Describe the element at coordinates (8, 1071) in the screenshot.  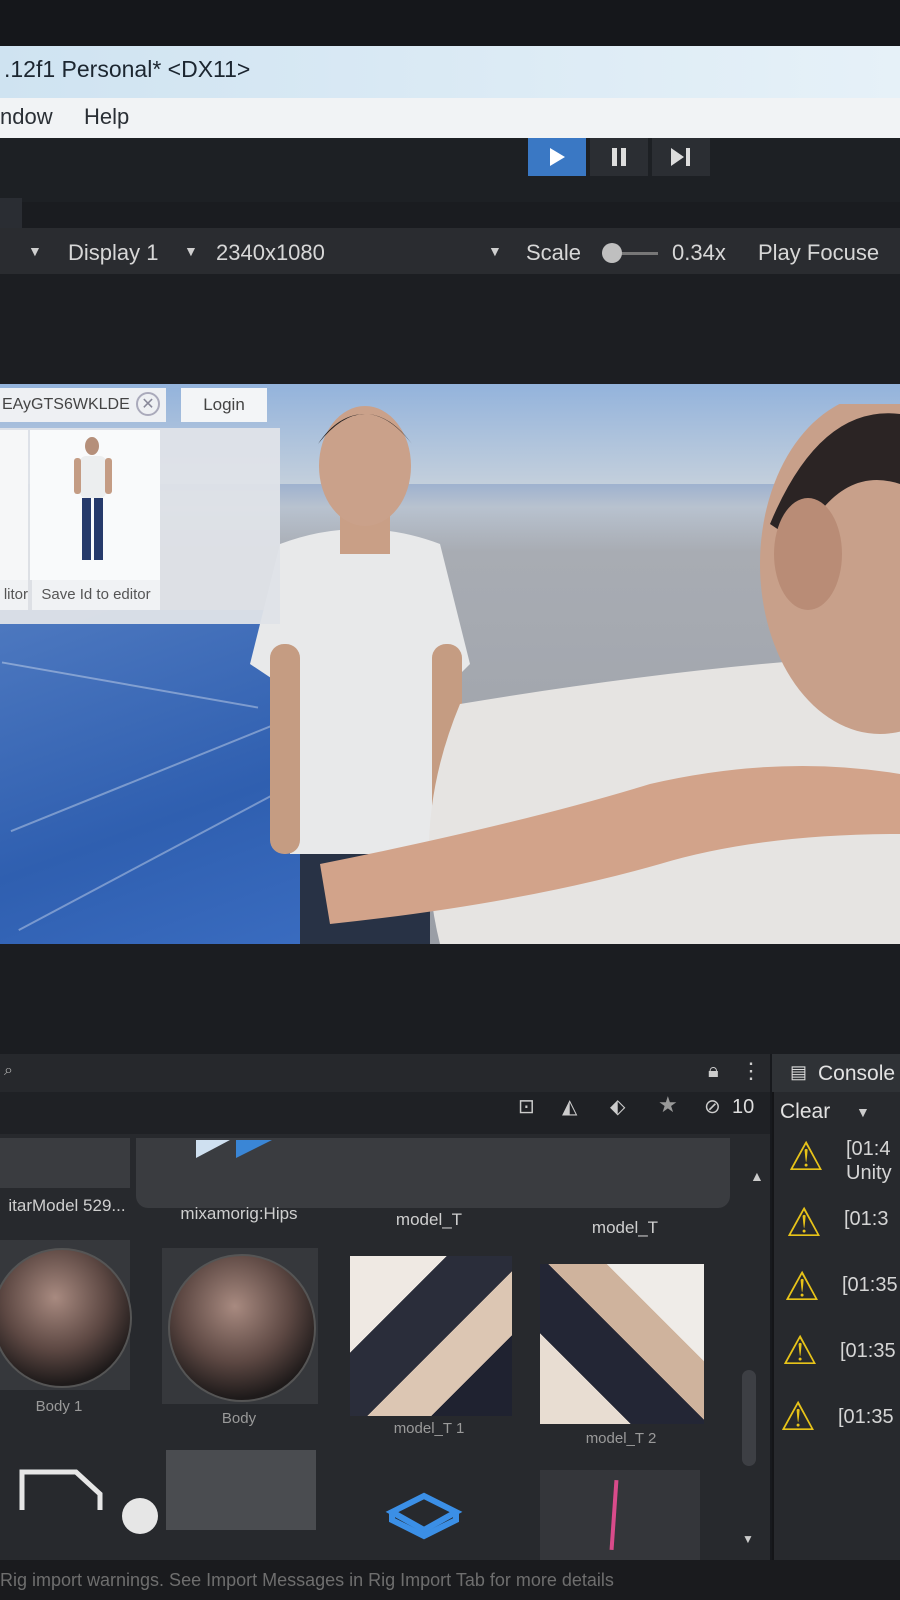
I see `search-icon: ⌕` at that location.